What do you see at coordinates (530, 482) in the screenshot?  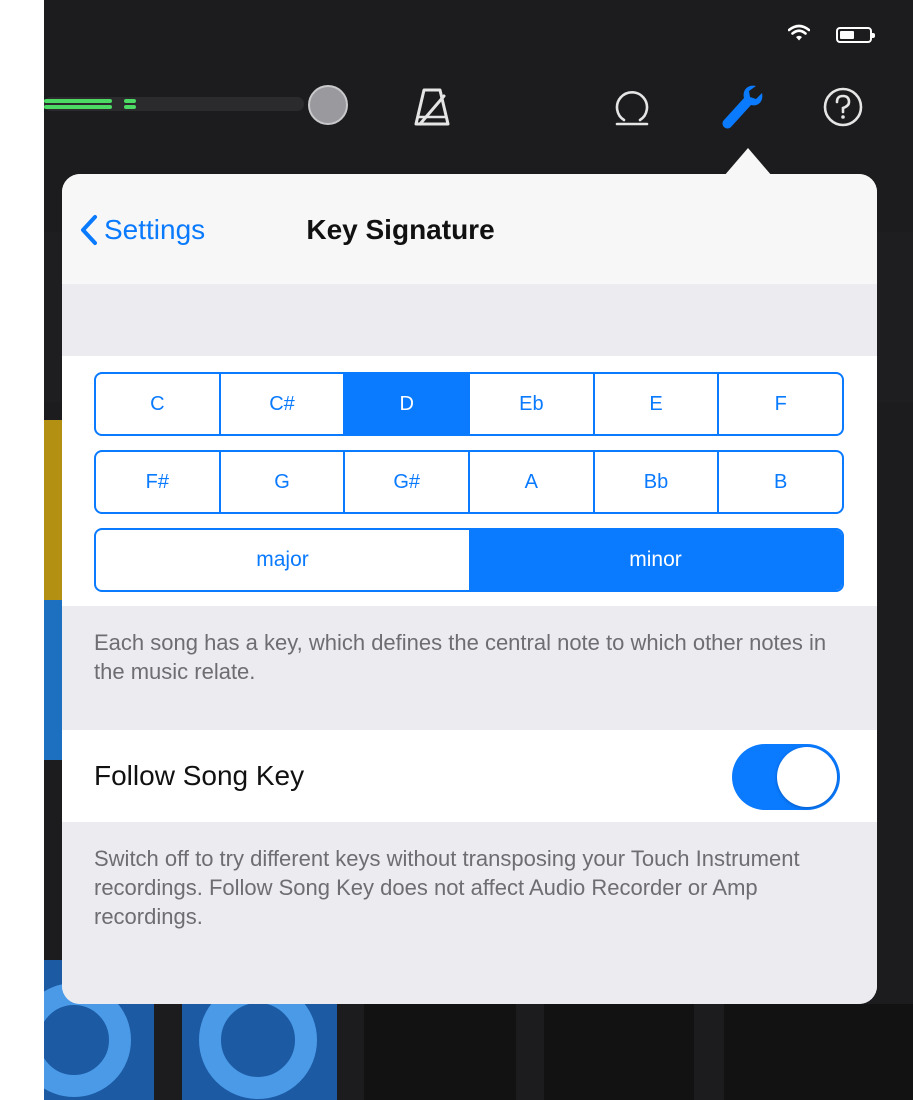 I see `key-option: A` at bounding box center [530, 482].